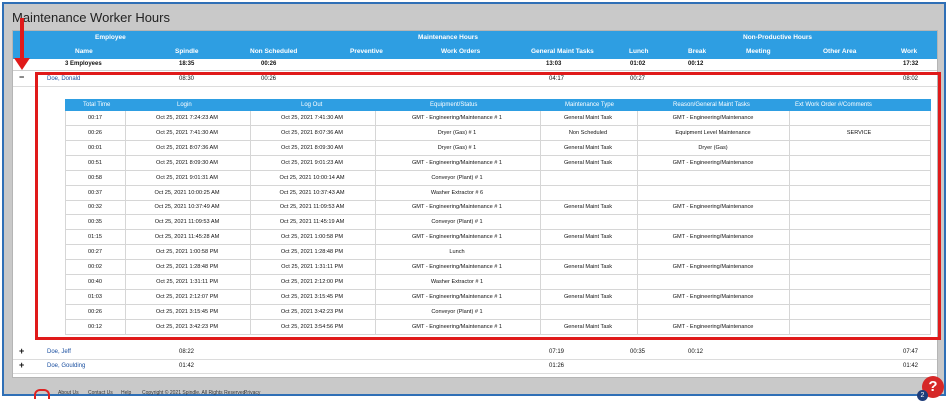 This screenshot has height=402, width=952. I want to click on table-row: + Doe, Goulding 01:42 01:26 01:42, so click(475, 367).